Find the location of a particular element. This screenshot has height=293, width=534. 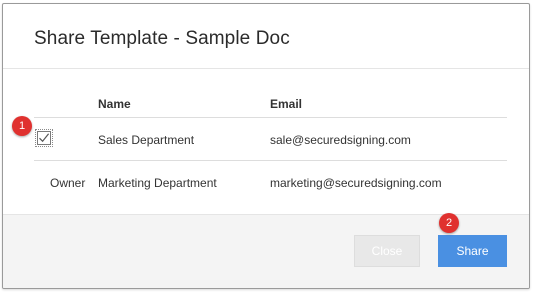

select-sales-department-checkbox is located at coordinates (44, 138).